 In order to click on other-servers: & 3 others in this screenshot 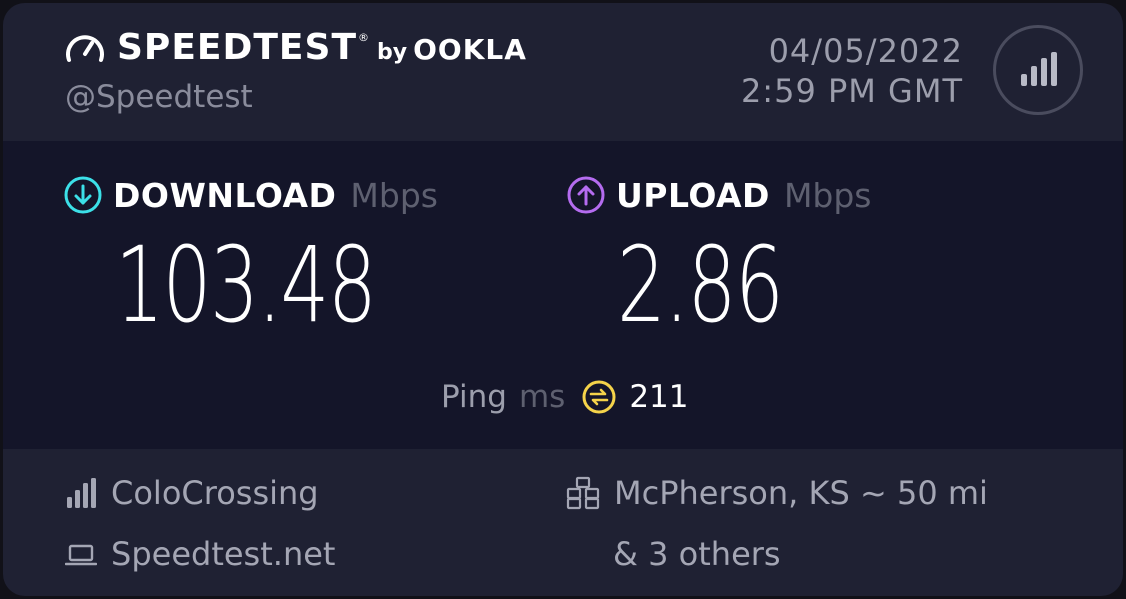, I will do `click(697, 554)`.